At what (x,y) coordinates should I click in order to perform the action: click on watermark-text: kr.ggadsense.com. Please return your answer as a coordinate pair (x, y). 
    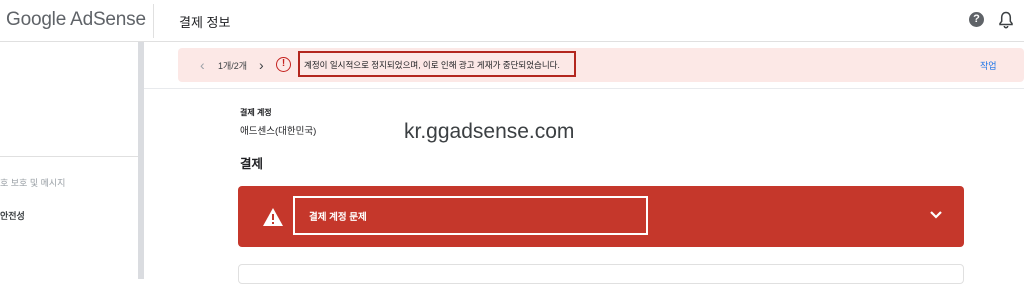
    Looking at the image, I should click on (489, 131).